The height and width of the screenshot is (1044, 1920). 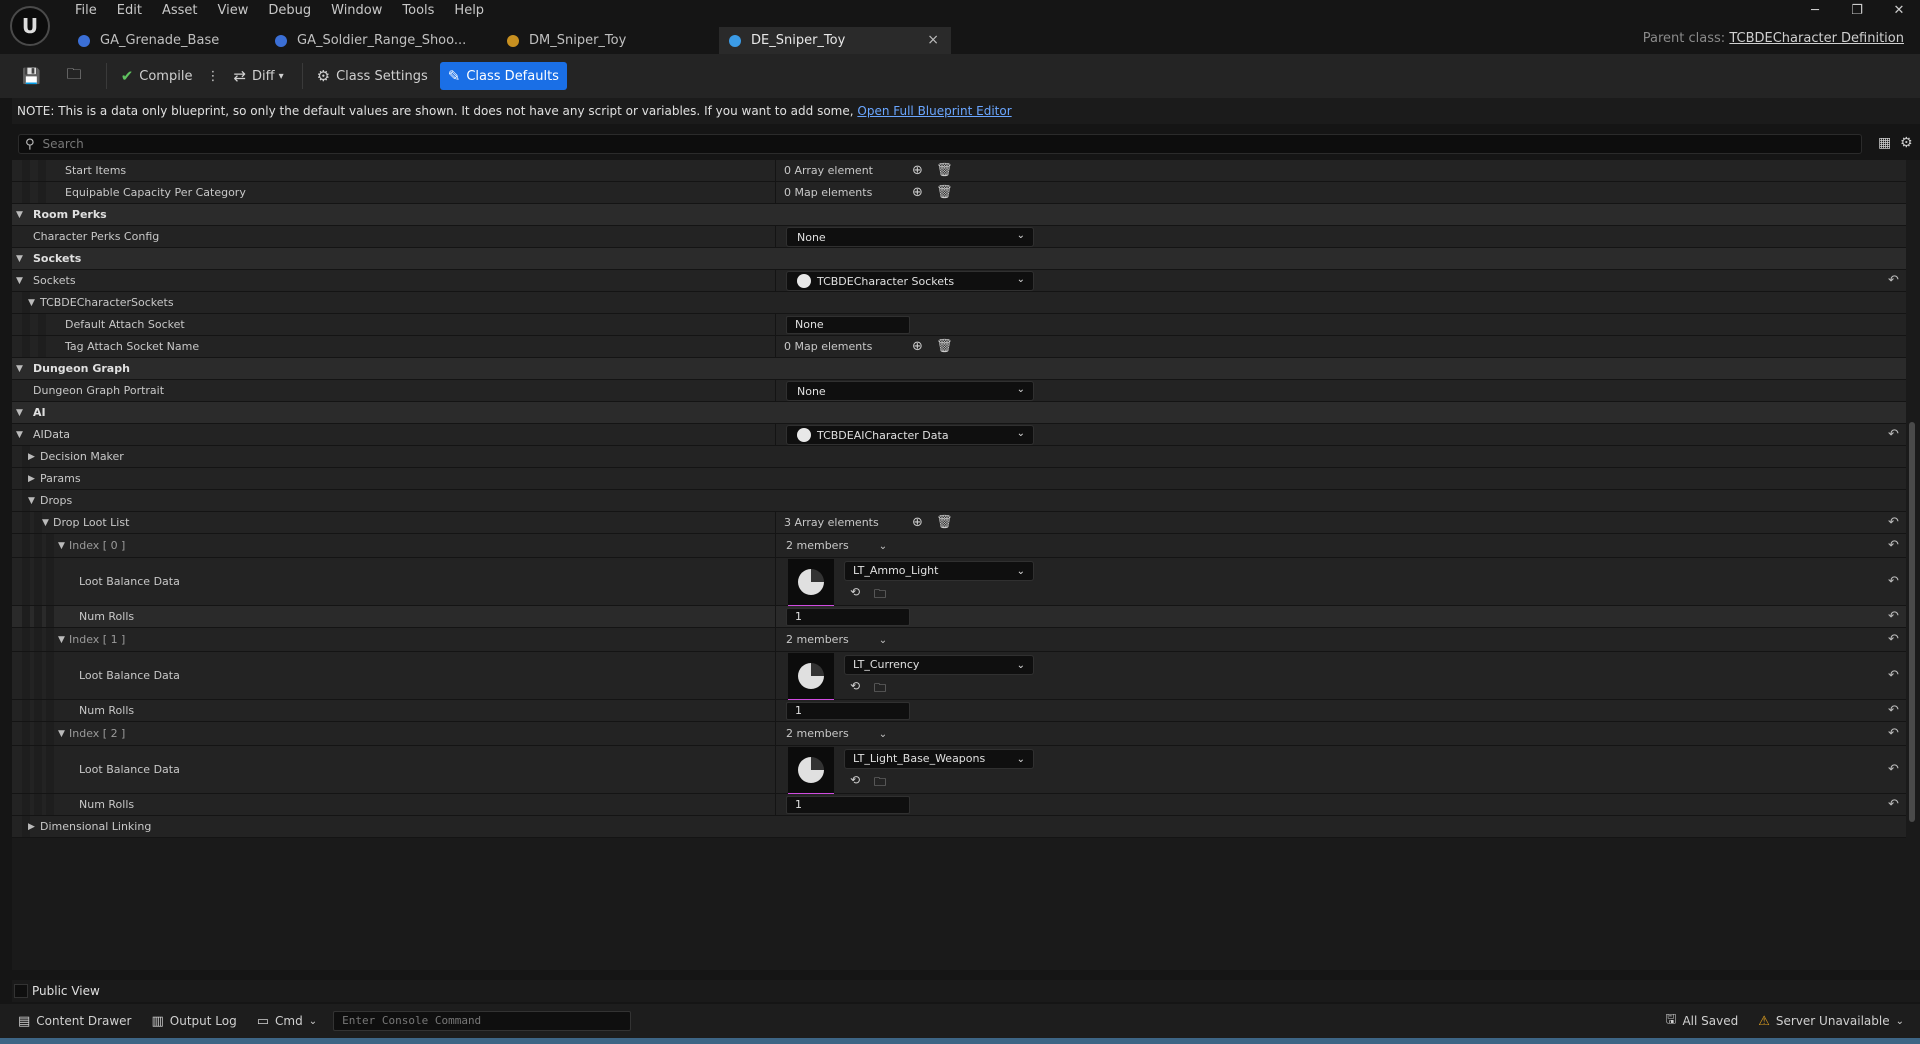 What do you see at coordinates (959, 215) in the screenshot?
I see `category-room-perks: ▼ Room Perks` at bounding box center [959, 215].